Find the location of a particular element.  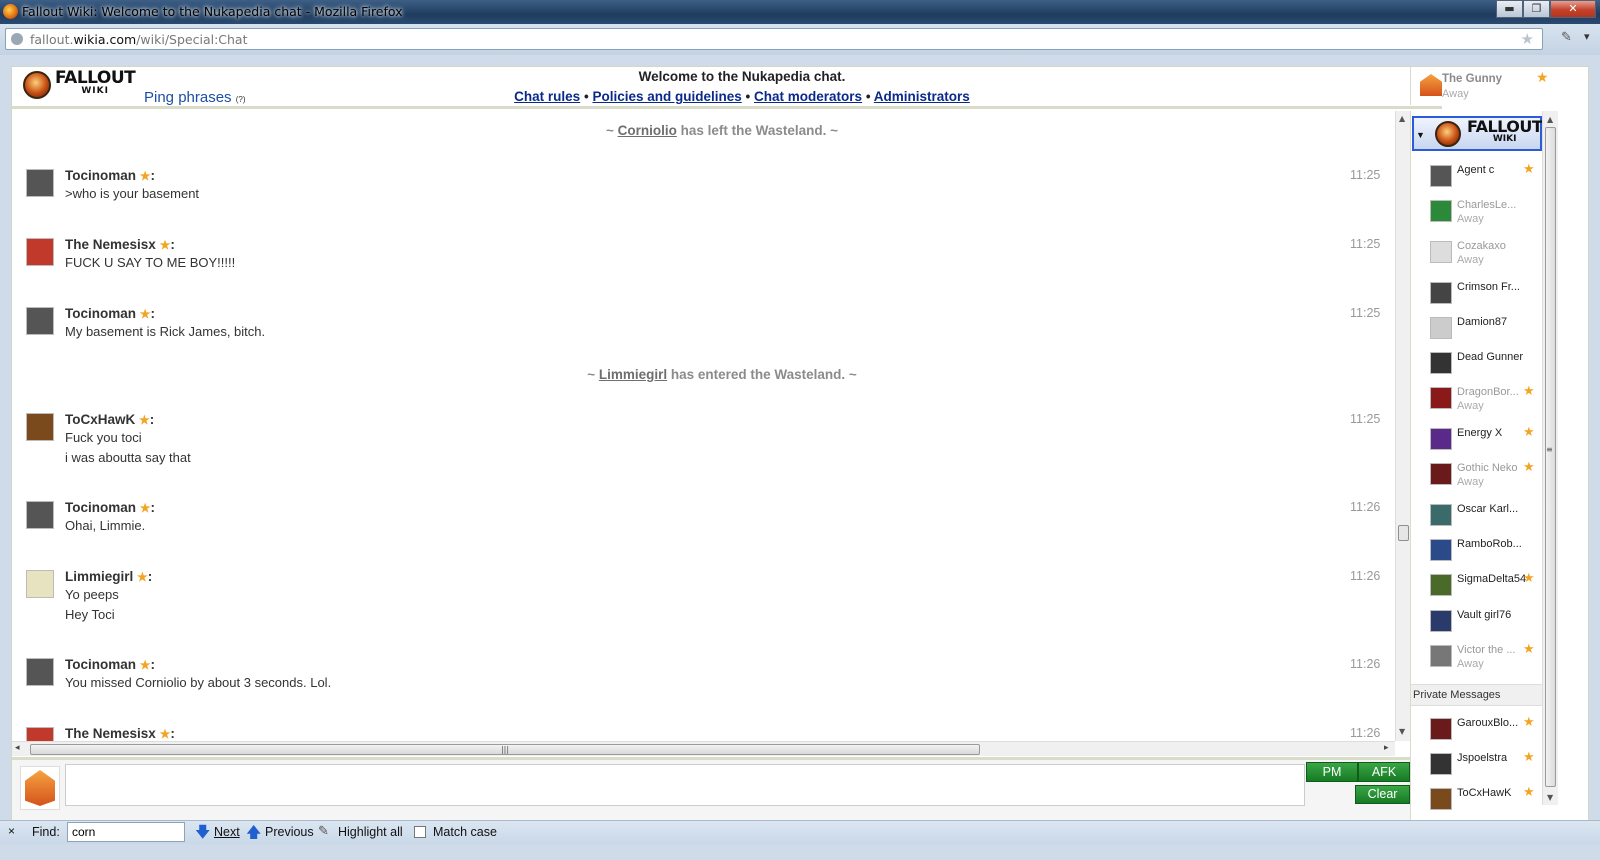

address-bar: fallout.wikia.com/wiki/Special:Chat ★ is located at coordinates (774, 39).